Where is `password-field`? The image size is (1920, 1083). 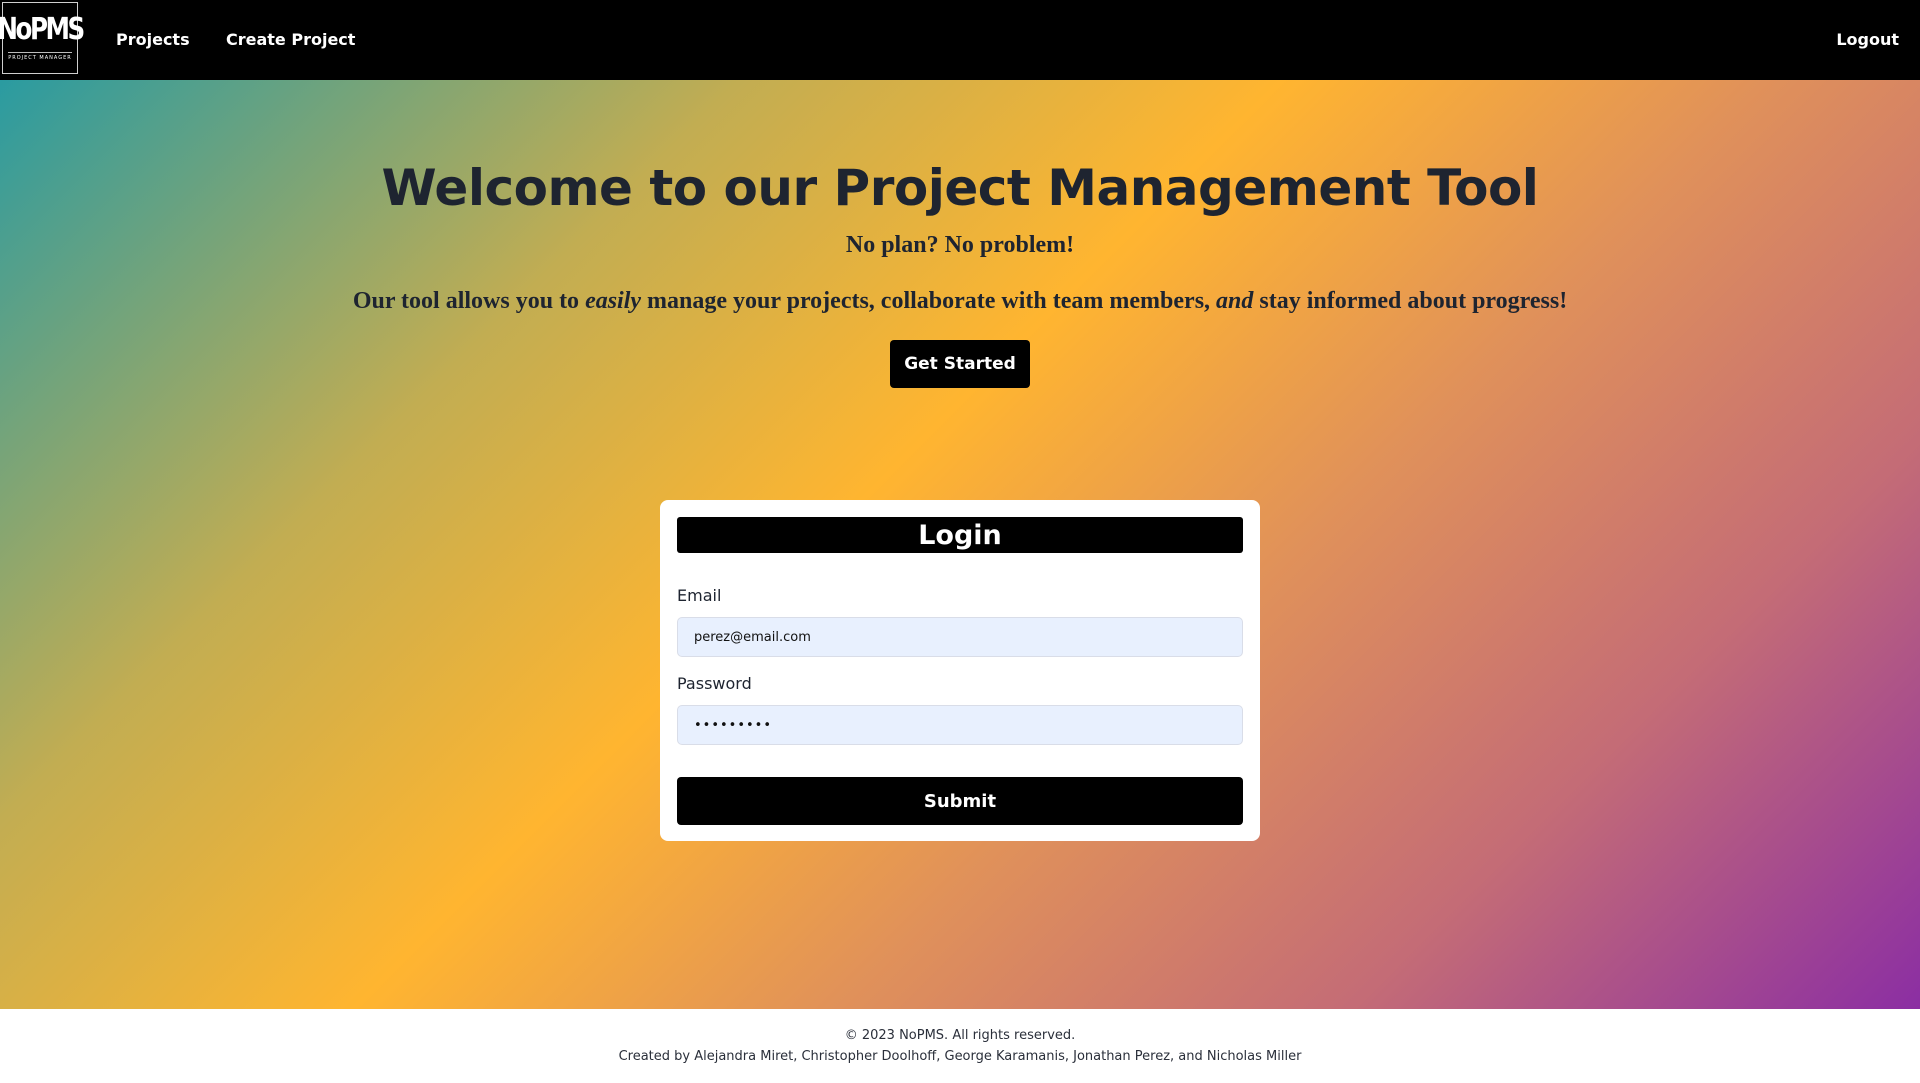
password-field is located at coordinates (960, 725).